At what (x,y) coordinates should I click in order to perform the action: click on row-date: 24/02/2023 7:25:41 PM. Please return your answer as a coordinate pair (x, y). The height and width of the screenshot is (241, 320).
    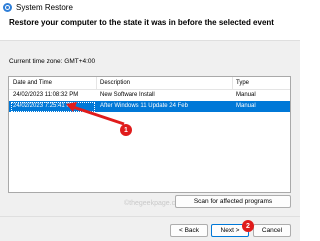
    Looking at the image, I should click on (44, 106).